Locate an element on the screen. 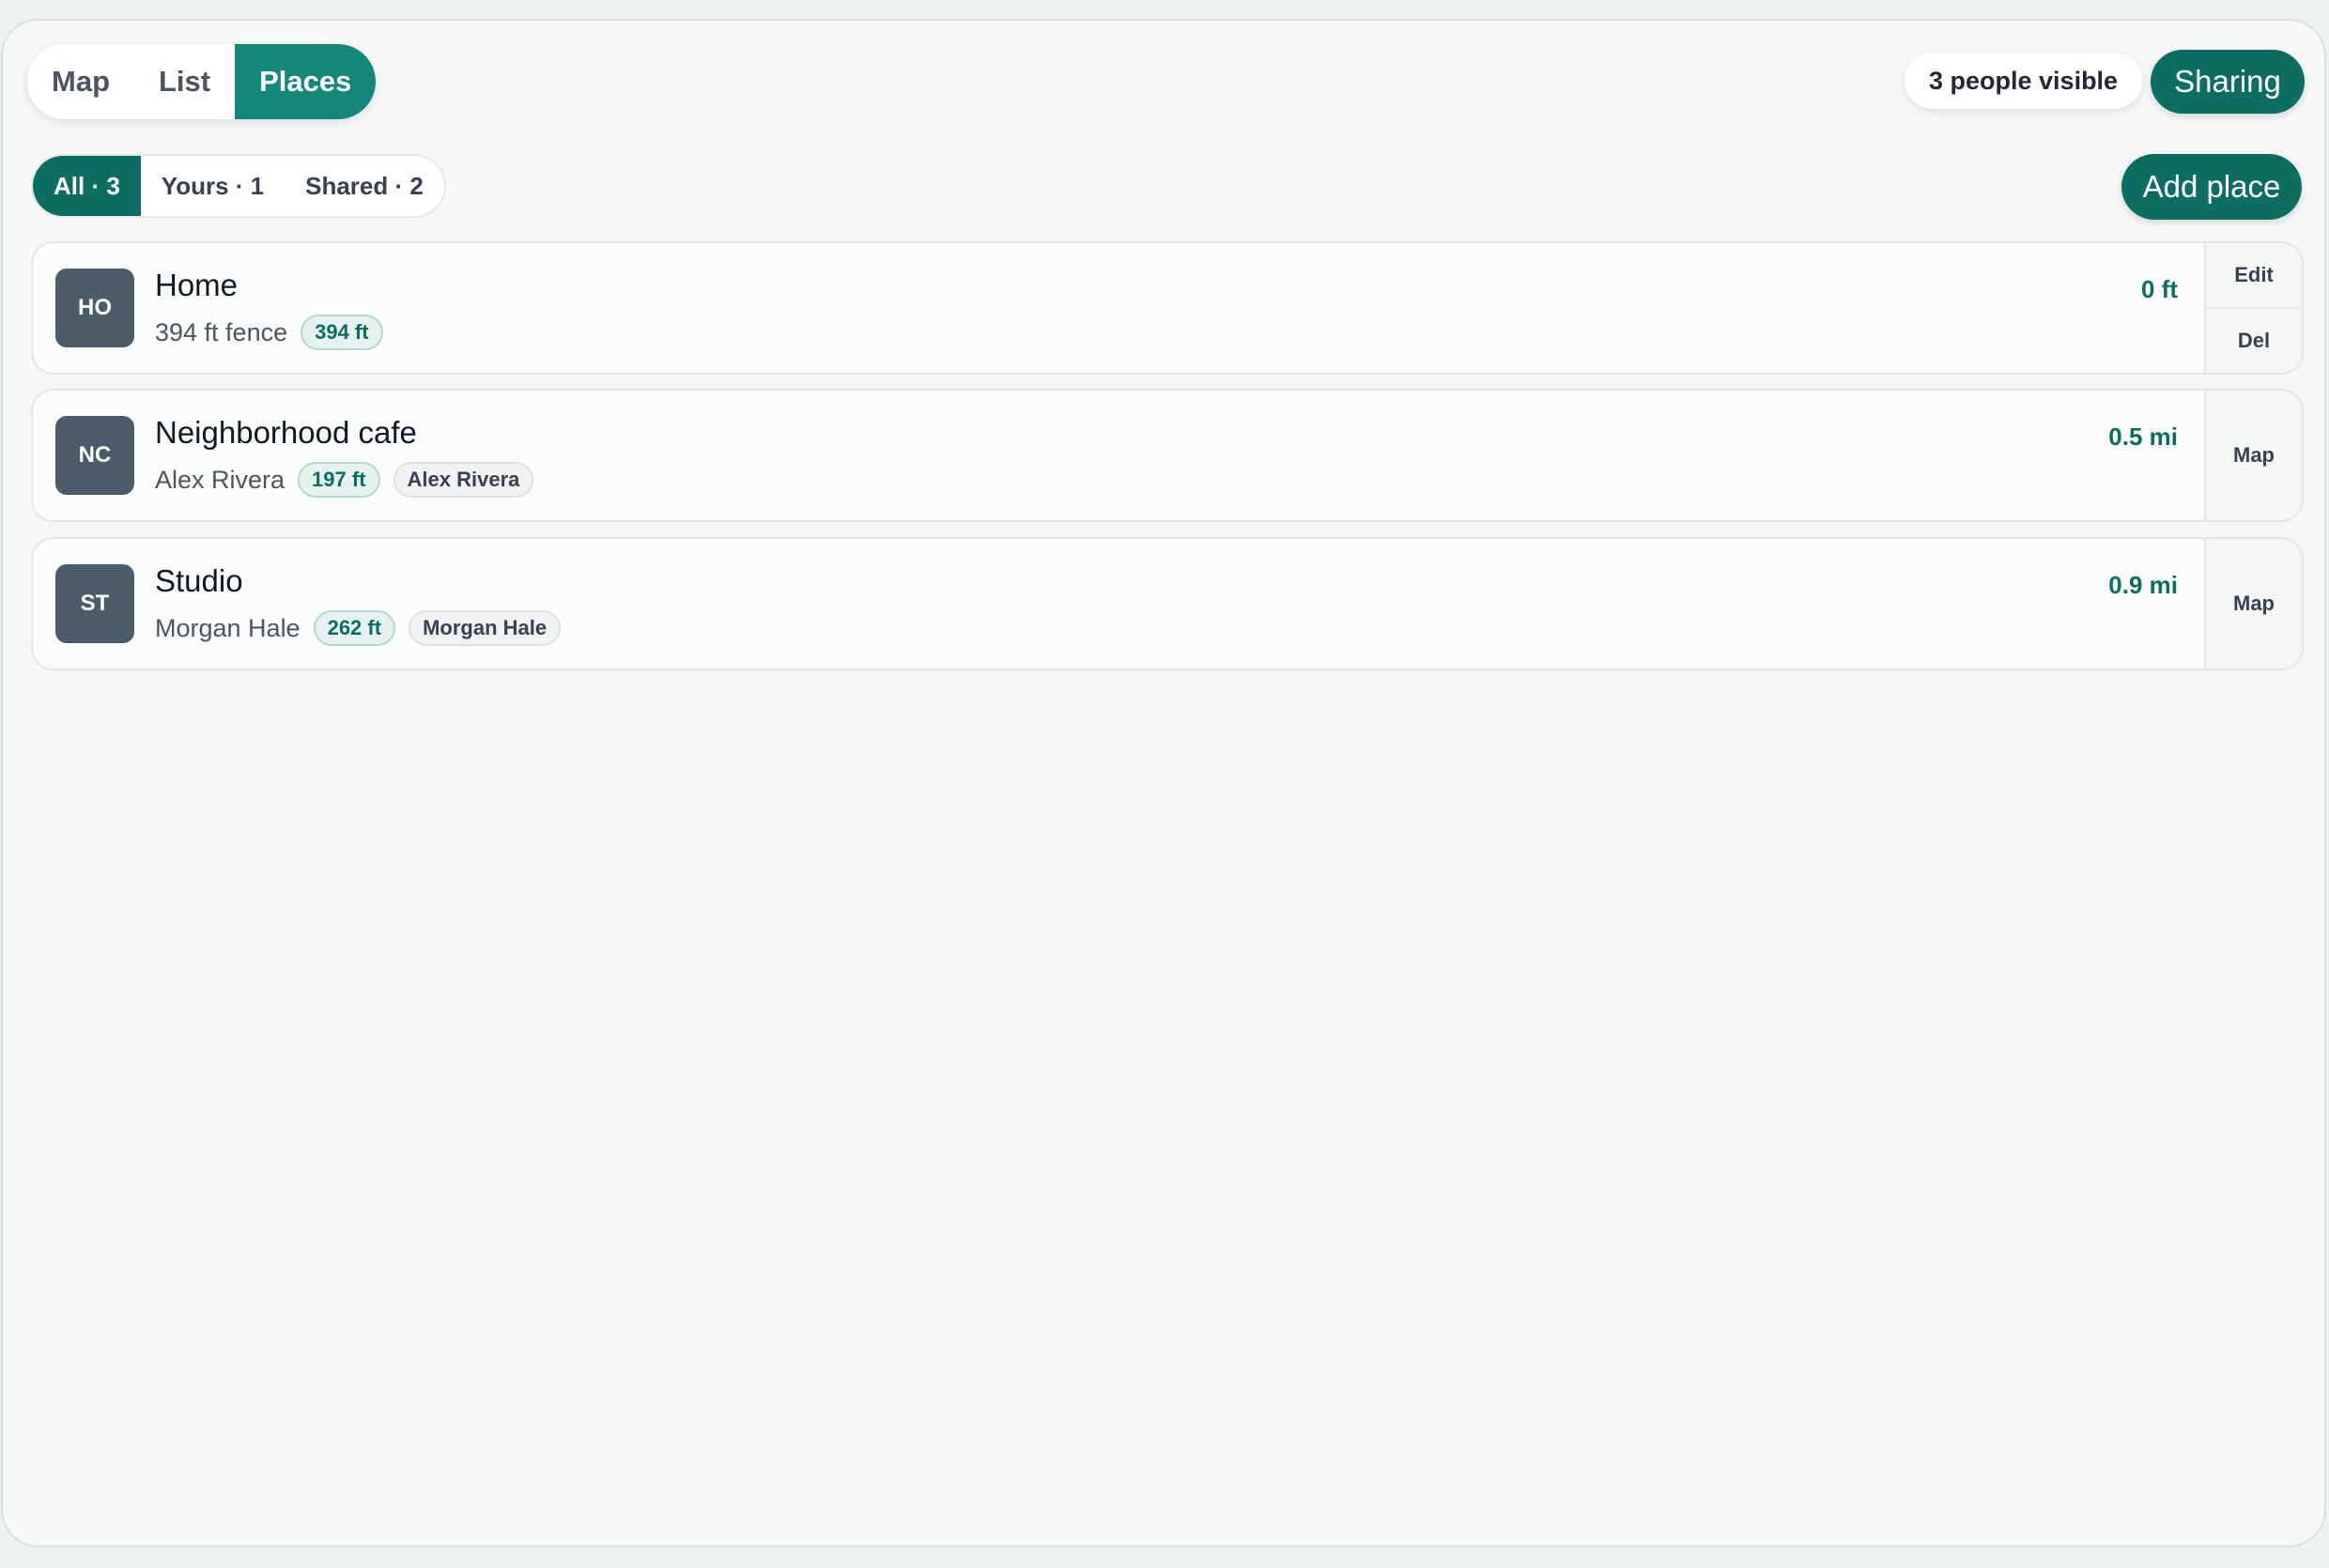  add-place-button: Add place is located at coordinates (2212, 187).